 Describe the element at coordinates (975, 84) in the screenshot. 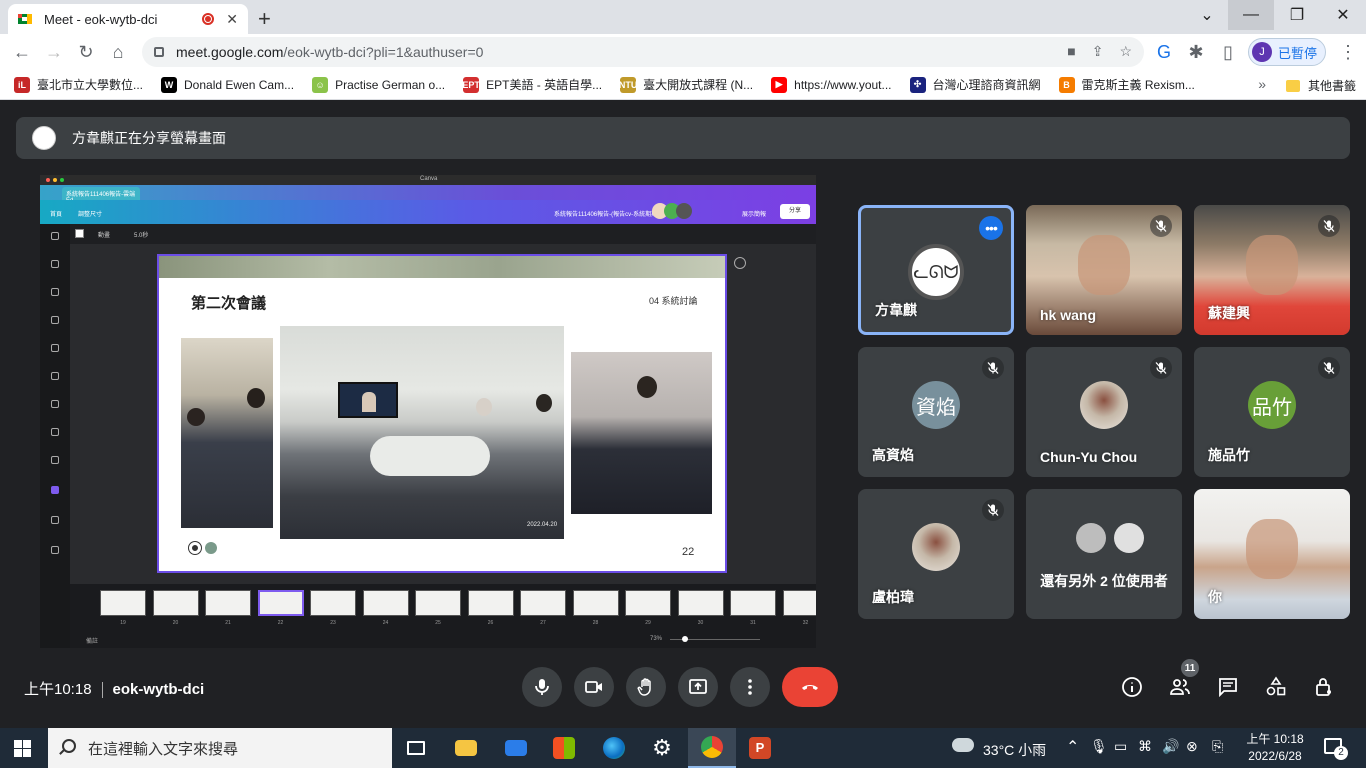

I see `bookmark-item: ✣ 台灣心理諮商資訊網` at that location.